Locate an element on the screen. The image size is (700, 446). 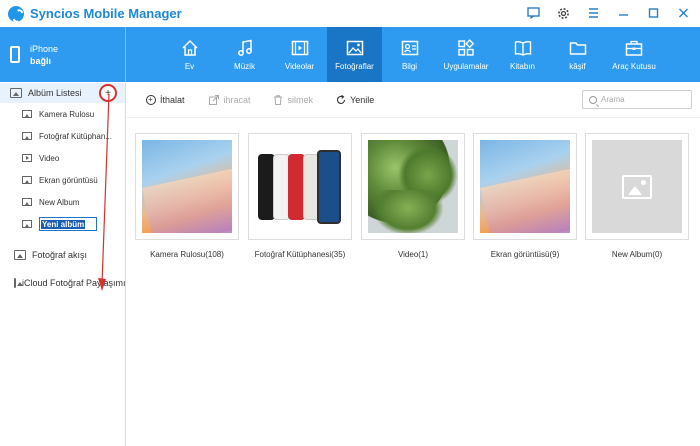
nav-tab-photos: Fotoğraflar is located at coordinates (354, 54).